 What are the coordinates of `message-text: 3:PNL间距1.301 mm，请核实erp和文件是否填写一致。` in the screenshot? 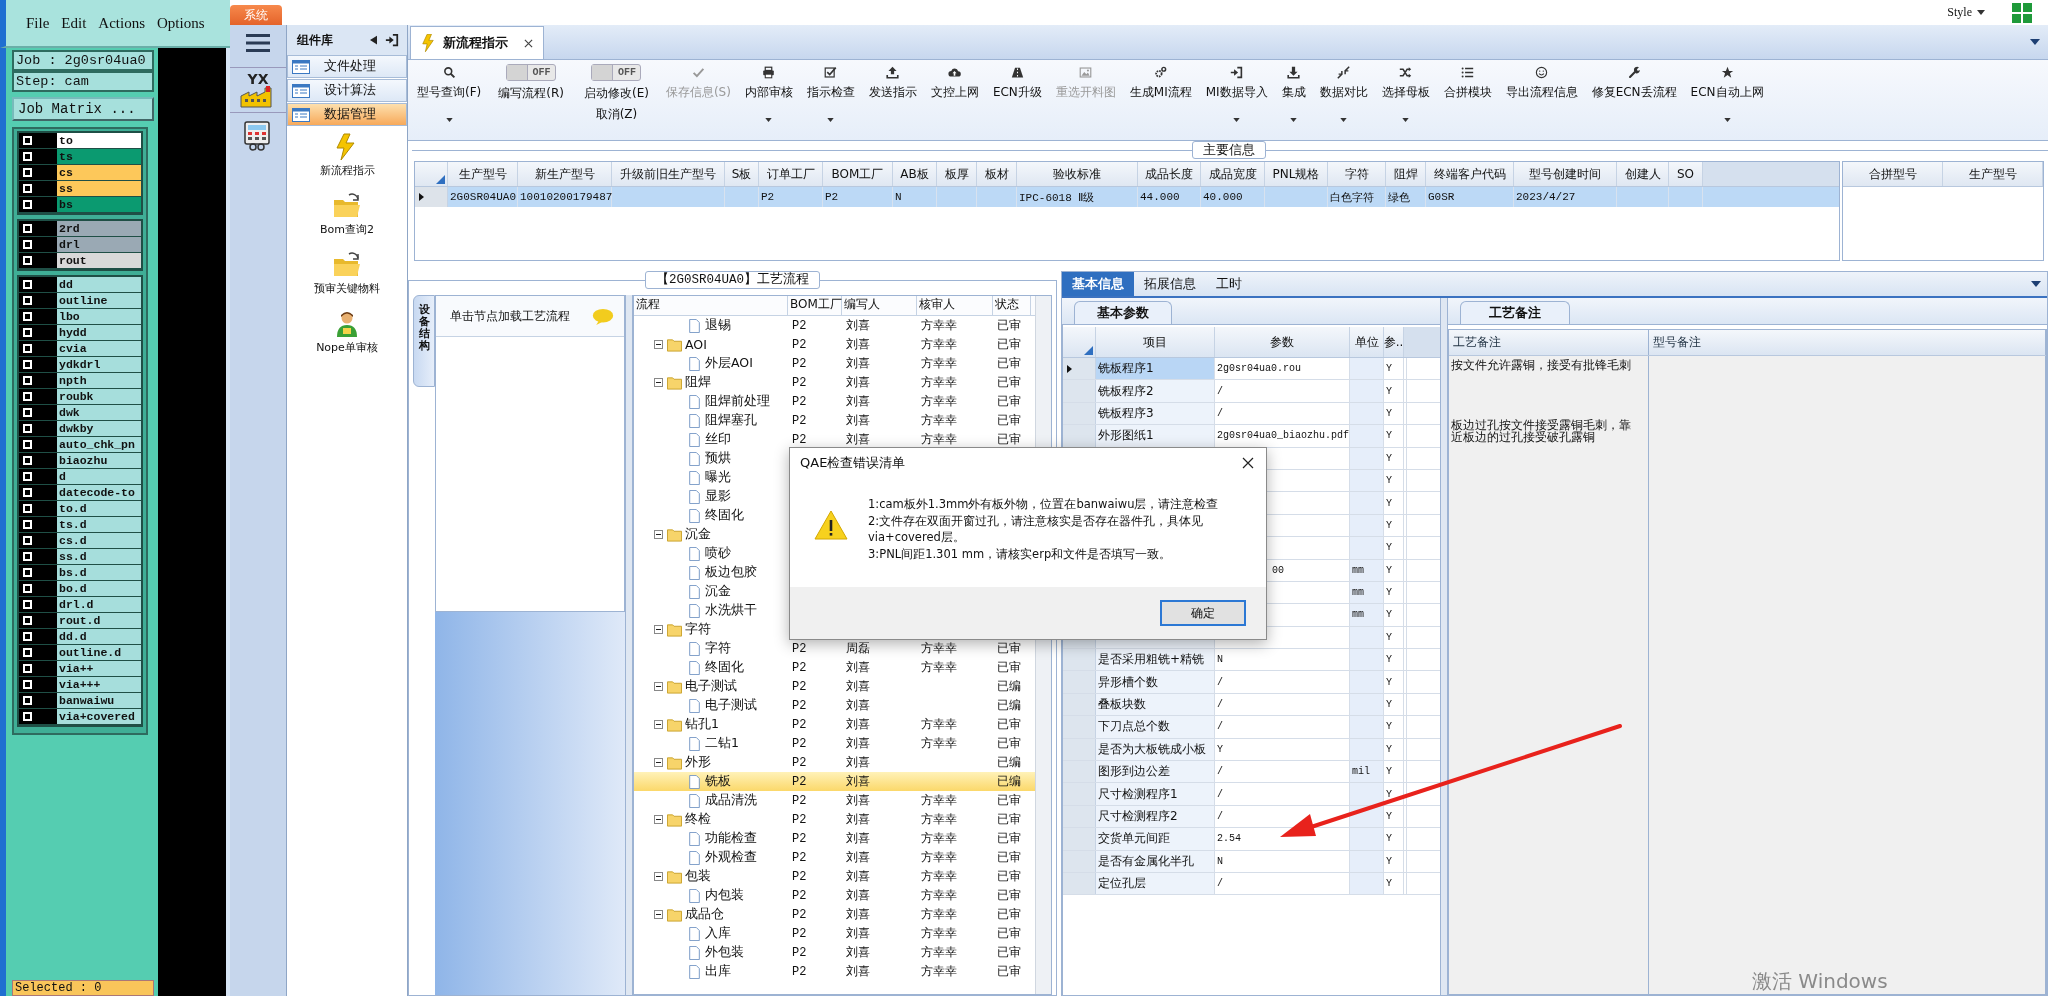 It's located at (1020, 553).